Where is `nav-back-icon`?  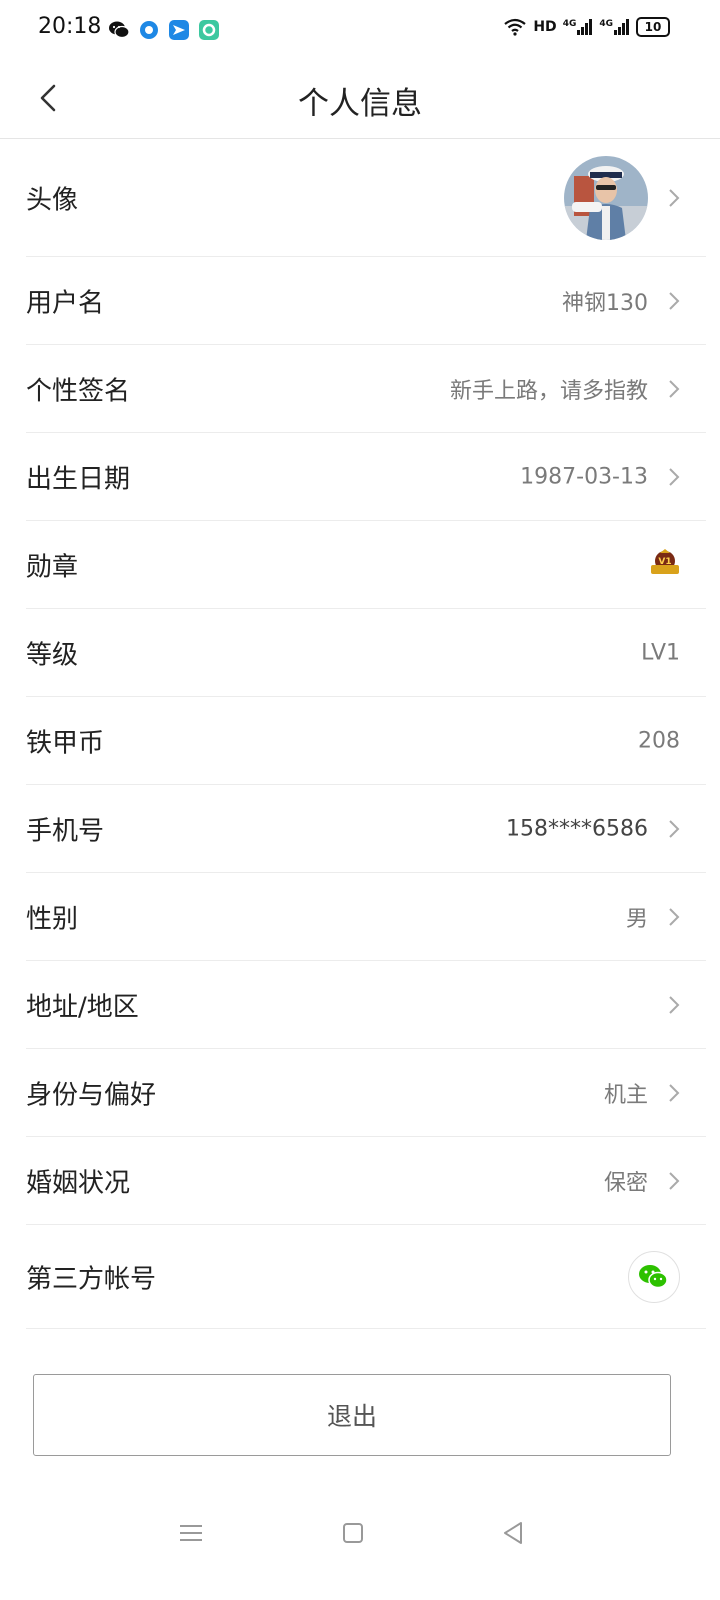
nav-back-icon is located at coordinates (513, 1533).